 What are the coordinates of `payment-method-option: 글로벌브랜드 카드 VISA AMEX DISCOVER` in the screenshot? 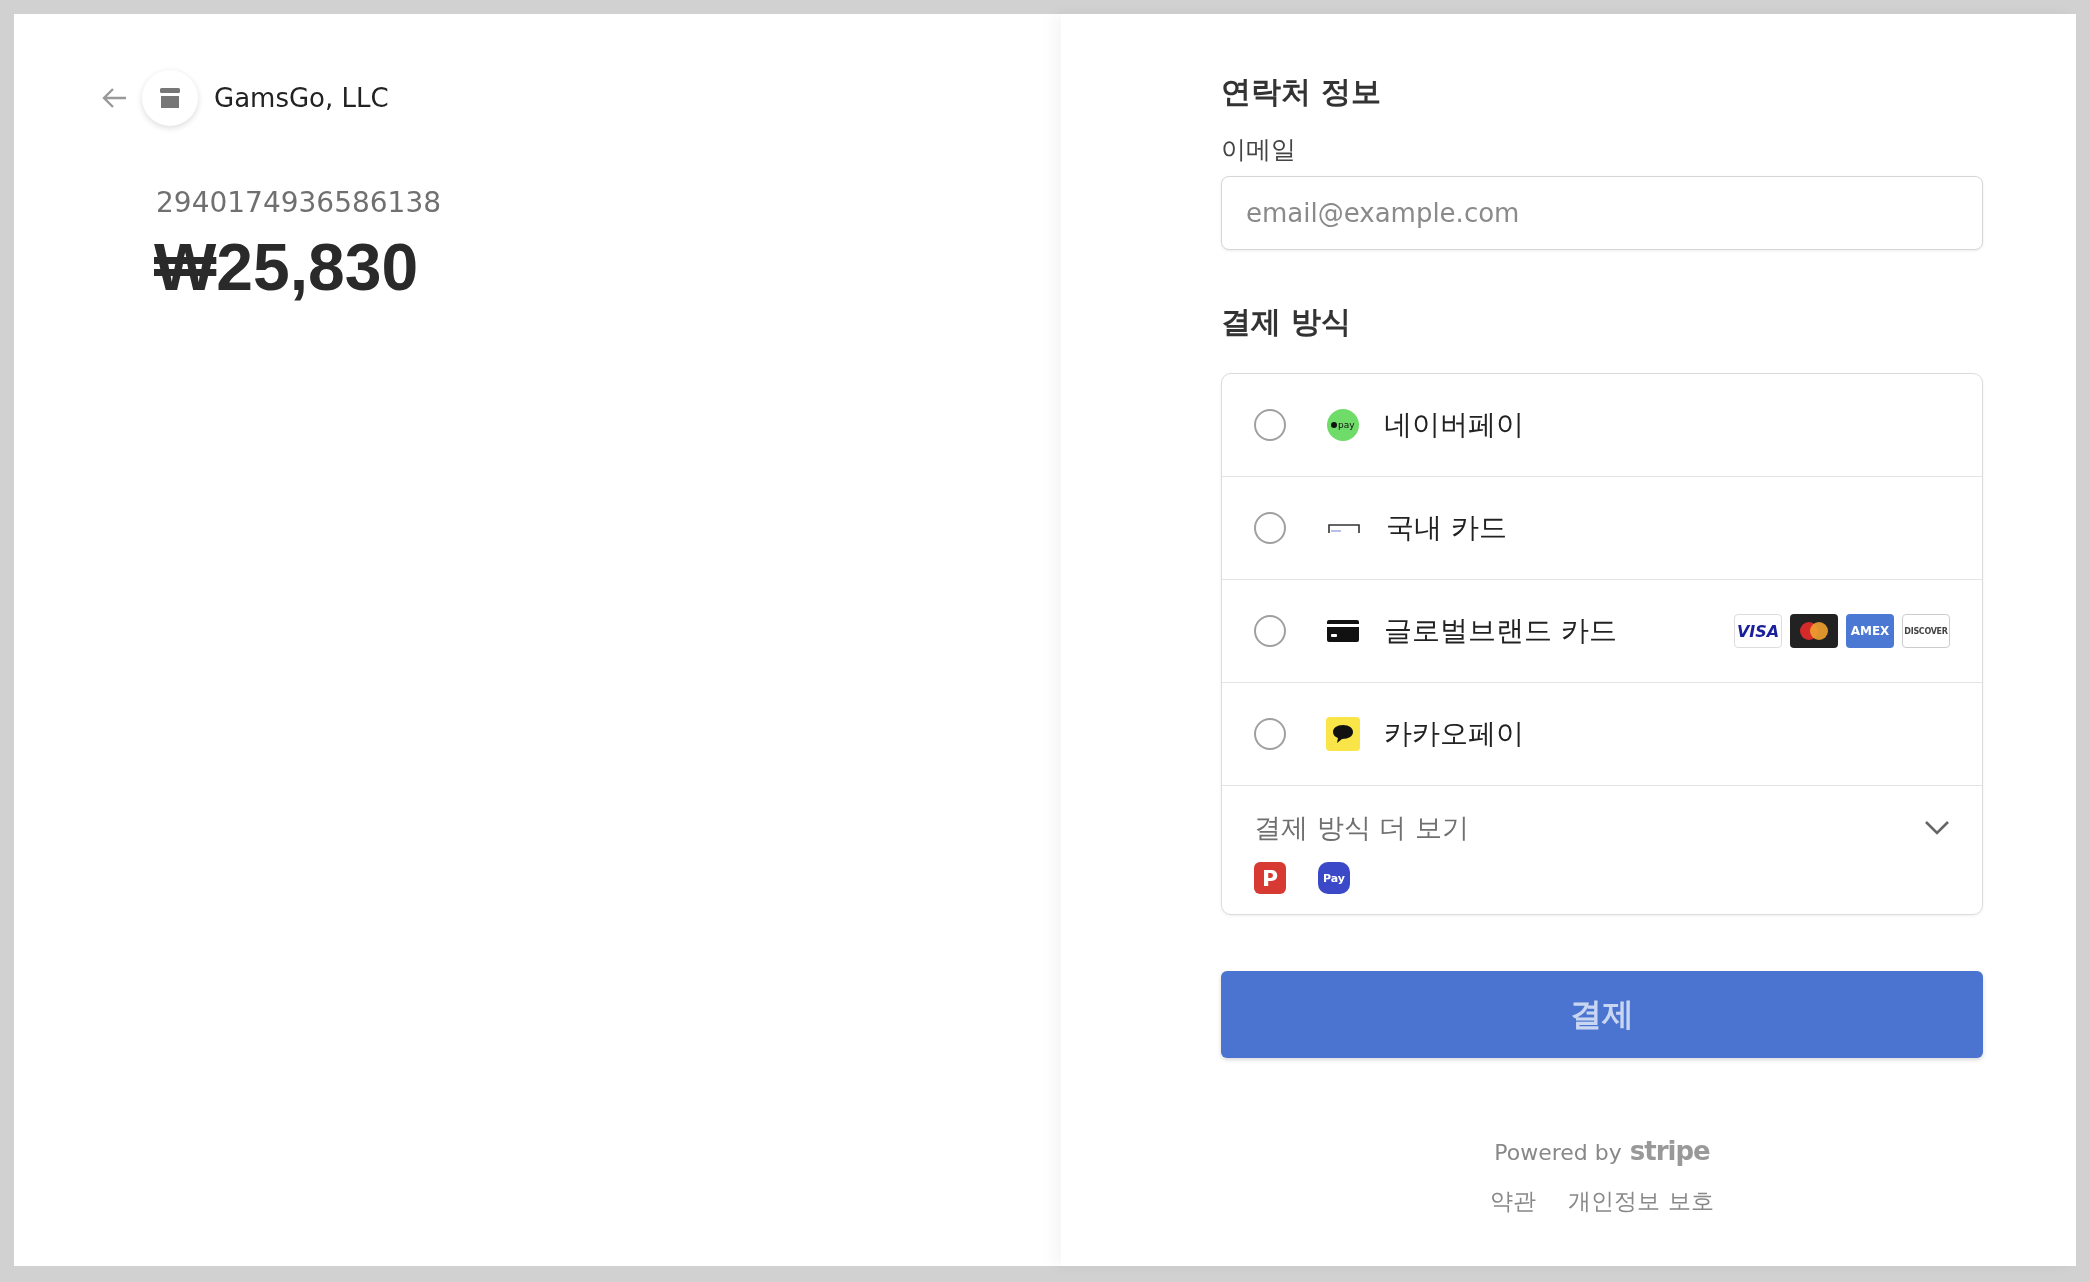 It's located at (1602, 631).